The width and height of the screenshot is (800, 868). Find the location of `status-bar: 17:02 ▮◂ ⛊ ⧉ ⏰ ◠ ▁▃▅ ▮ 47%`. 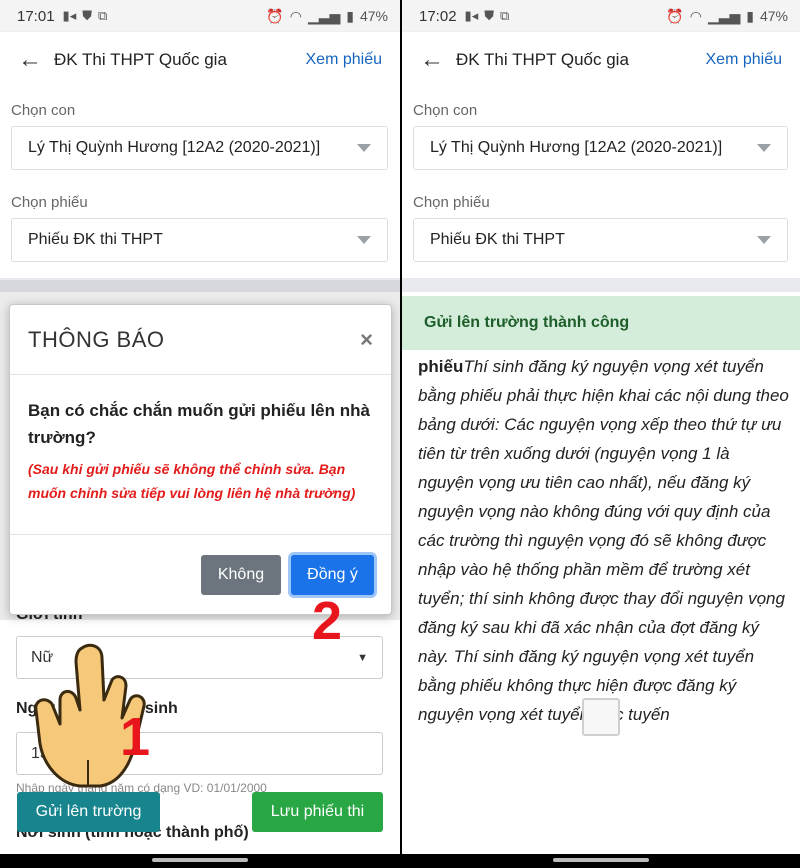

status-bar: 17:02 ▮◂ ⛊ ⧉ ⏰ ◠ ▁▃▅ ▮ 47% is located at coordinates (601, 16).